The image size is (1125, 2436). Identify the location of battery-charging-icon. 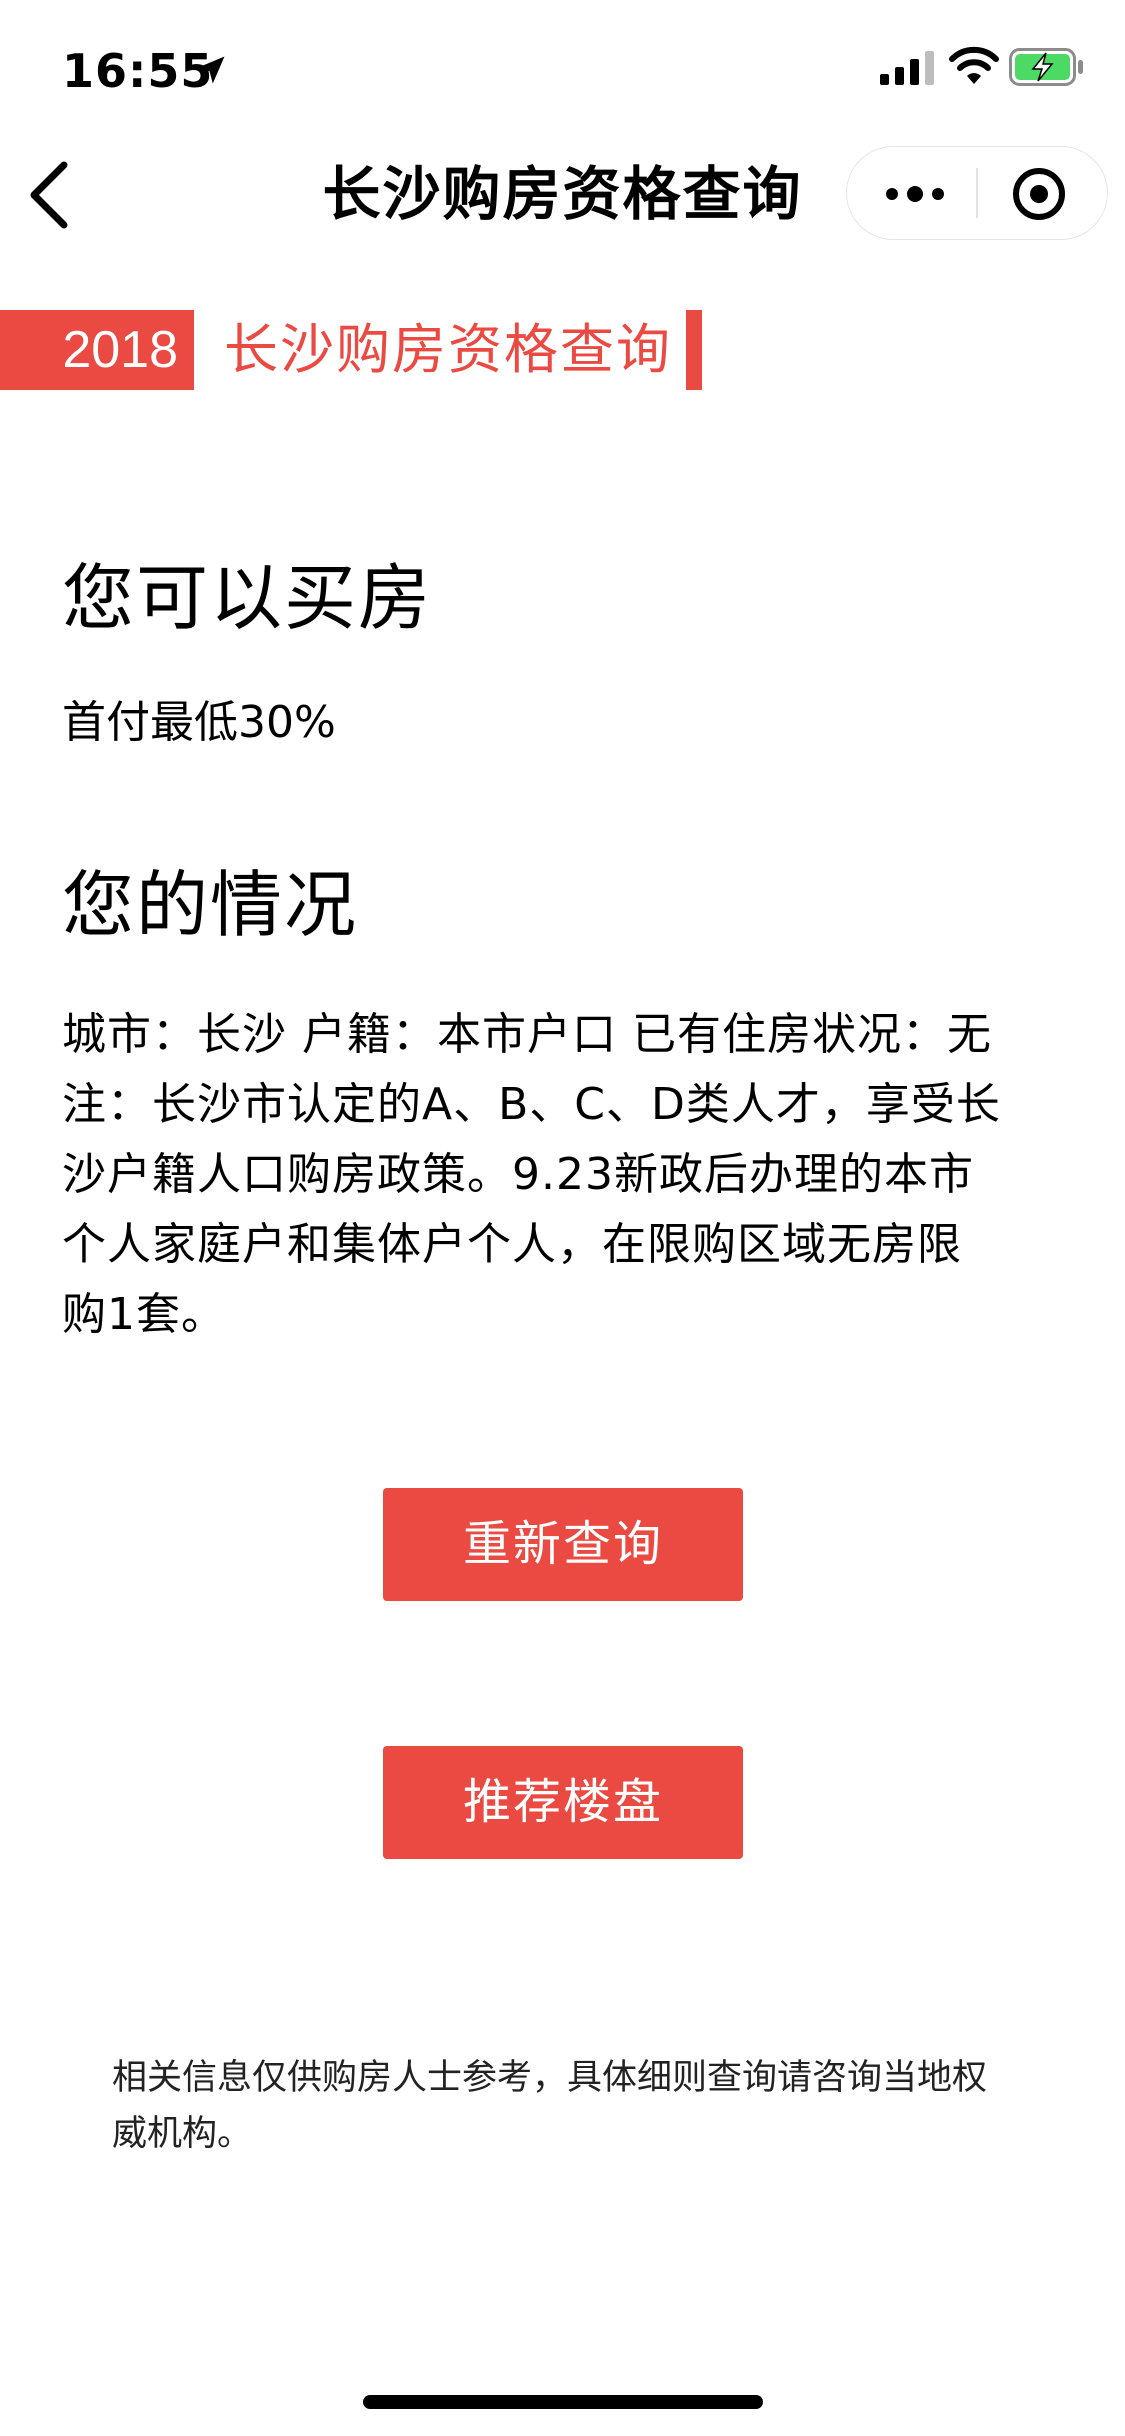
(1046, 67).